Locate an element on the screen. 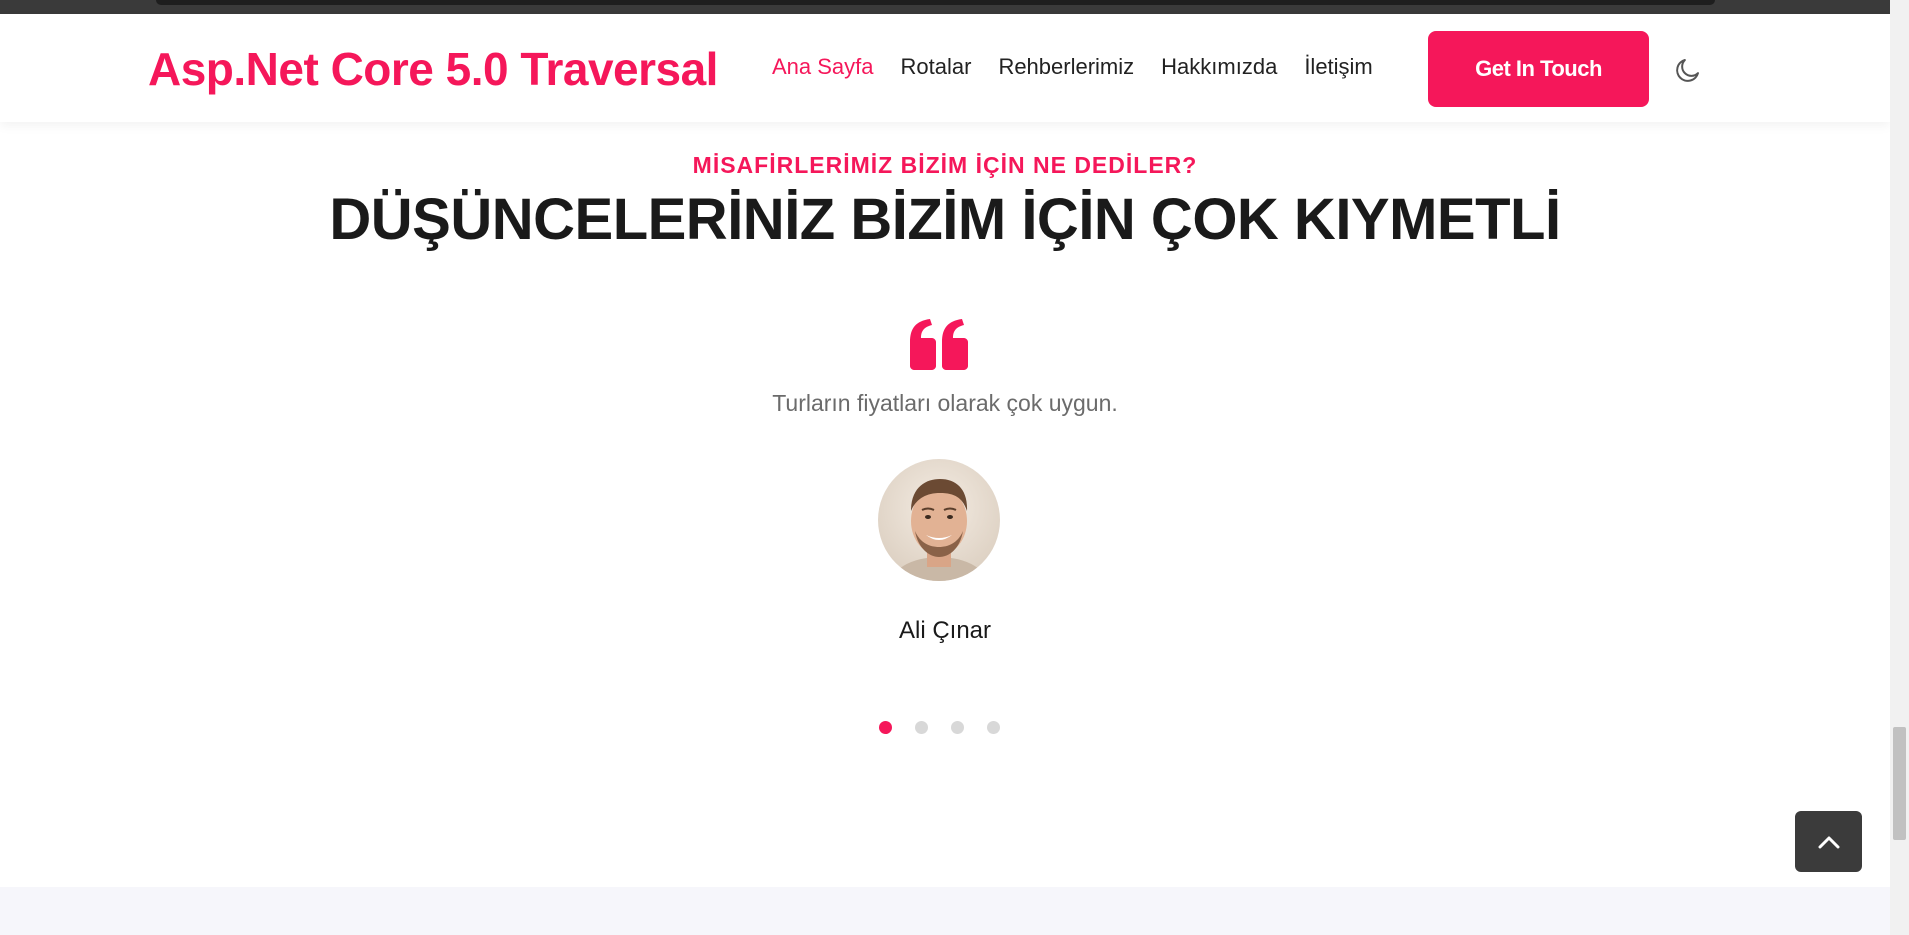  nav-item-about: Hakkımızda is located at coordinates (1219, 67).